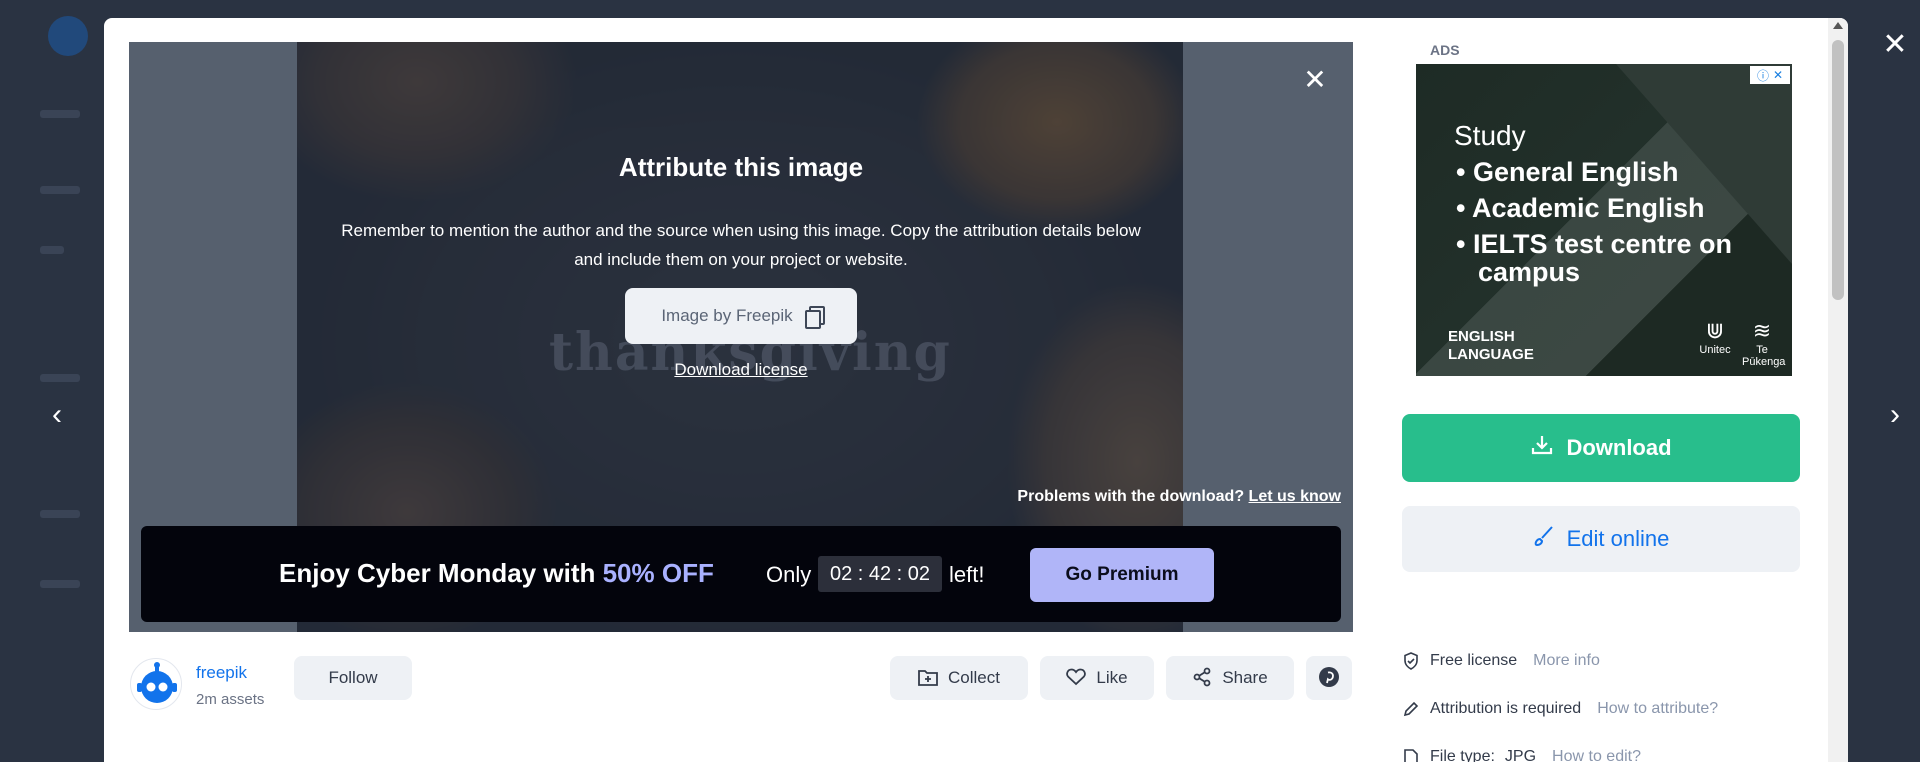 This screenshot has height=762, width=1920. What do you see at coordinates (1838, 390) in the screenshot?
I see `scrollbar` at bounding box center [1838, 390].